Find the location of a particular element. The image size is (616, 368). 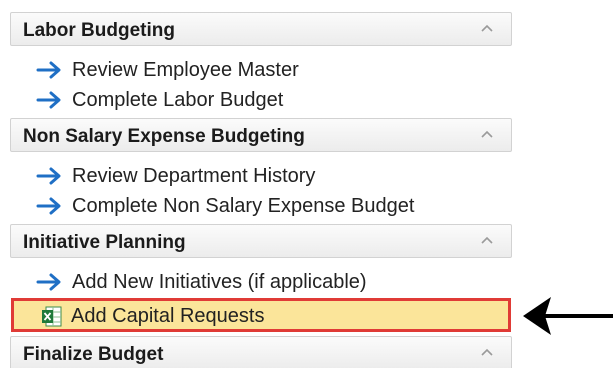

section-header-labor-budgeting: Labor Budgeting is located at coordinates (261, 29).